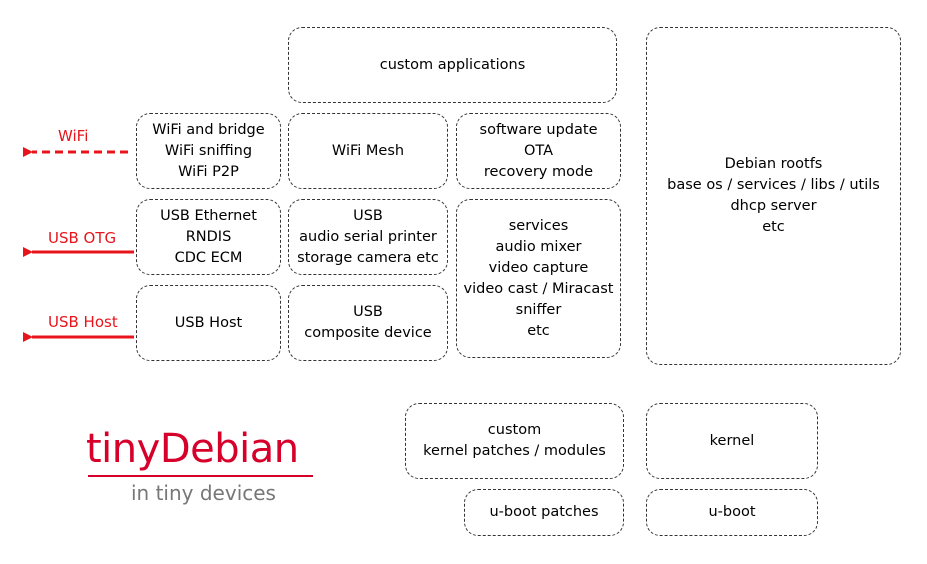 The image size is (927, 564). Describe the element at coordinates (538, 171) in the screenshot. I see `box-line: recovery mode` at that location.